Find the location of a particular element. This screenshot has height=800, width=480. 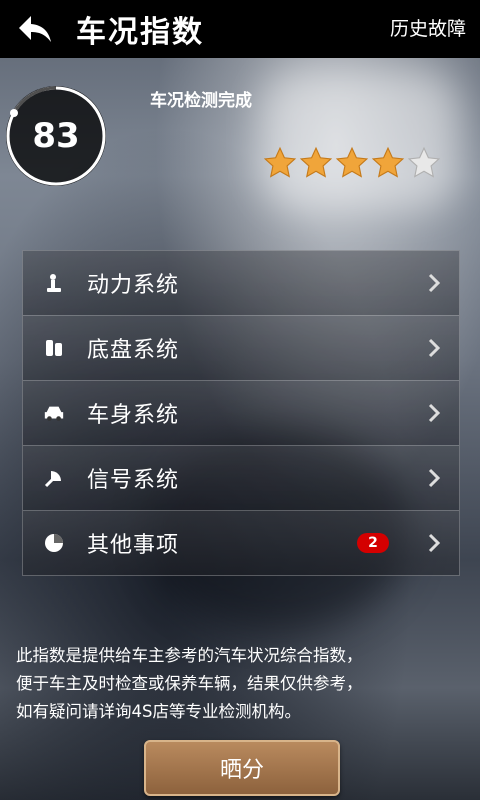

menu-item-other: 其他事项 2 is located at coordinates (241, 543).